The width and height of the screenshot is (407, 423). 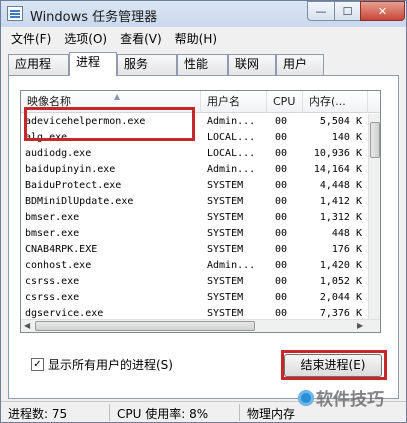 What do you see at coordinates (194, 202) in the screenshot?
I see `table-row: BDMiniDlUpdate.exe SYSTEM 00 1,412 K` at bounding box center [194, 202].